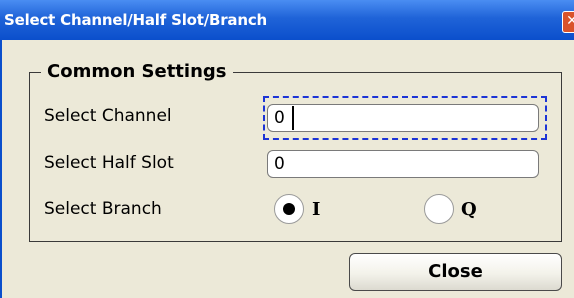 The width and height of the screenshot is (574, 298). What do you see at coordinates (103, 209) in the screenshot?
I see `select-branch-label: Select Branch` at bounding box center [103, 209].